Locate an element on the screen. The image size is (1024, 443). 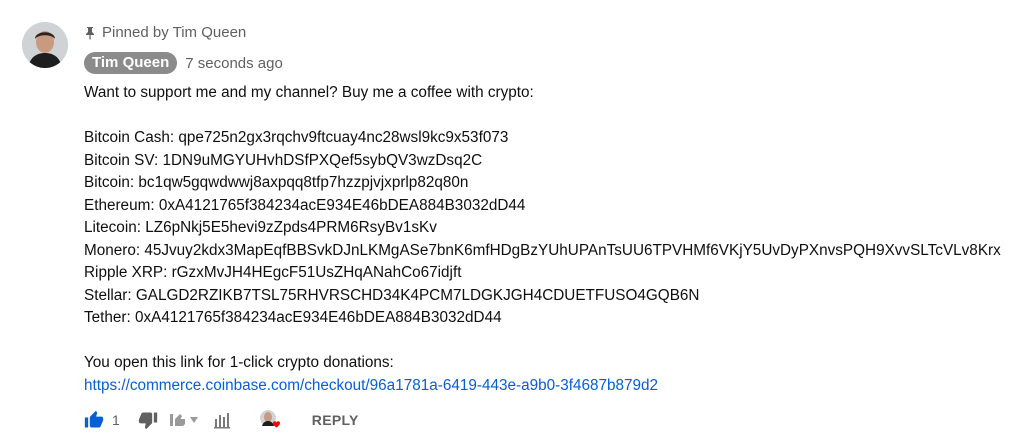
comment-timestamp: 7 seconds ago is located at coordinates (234, 63).